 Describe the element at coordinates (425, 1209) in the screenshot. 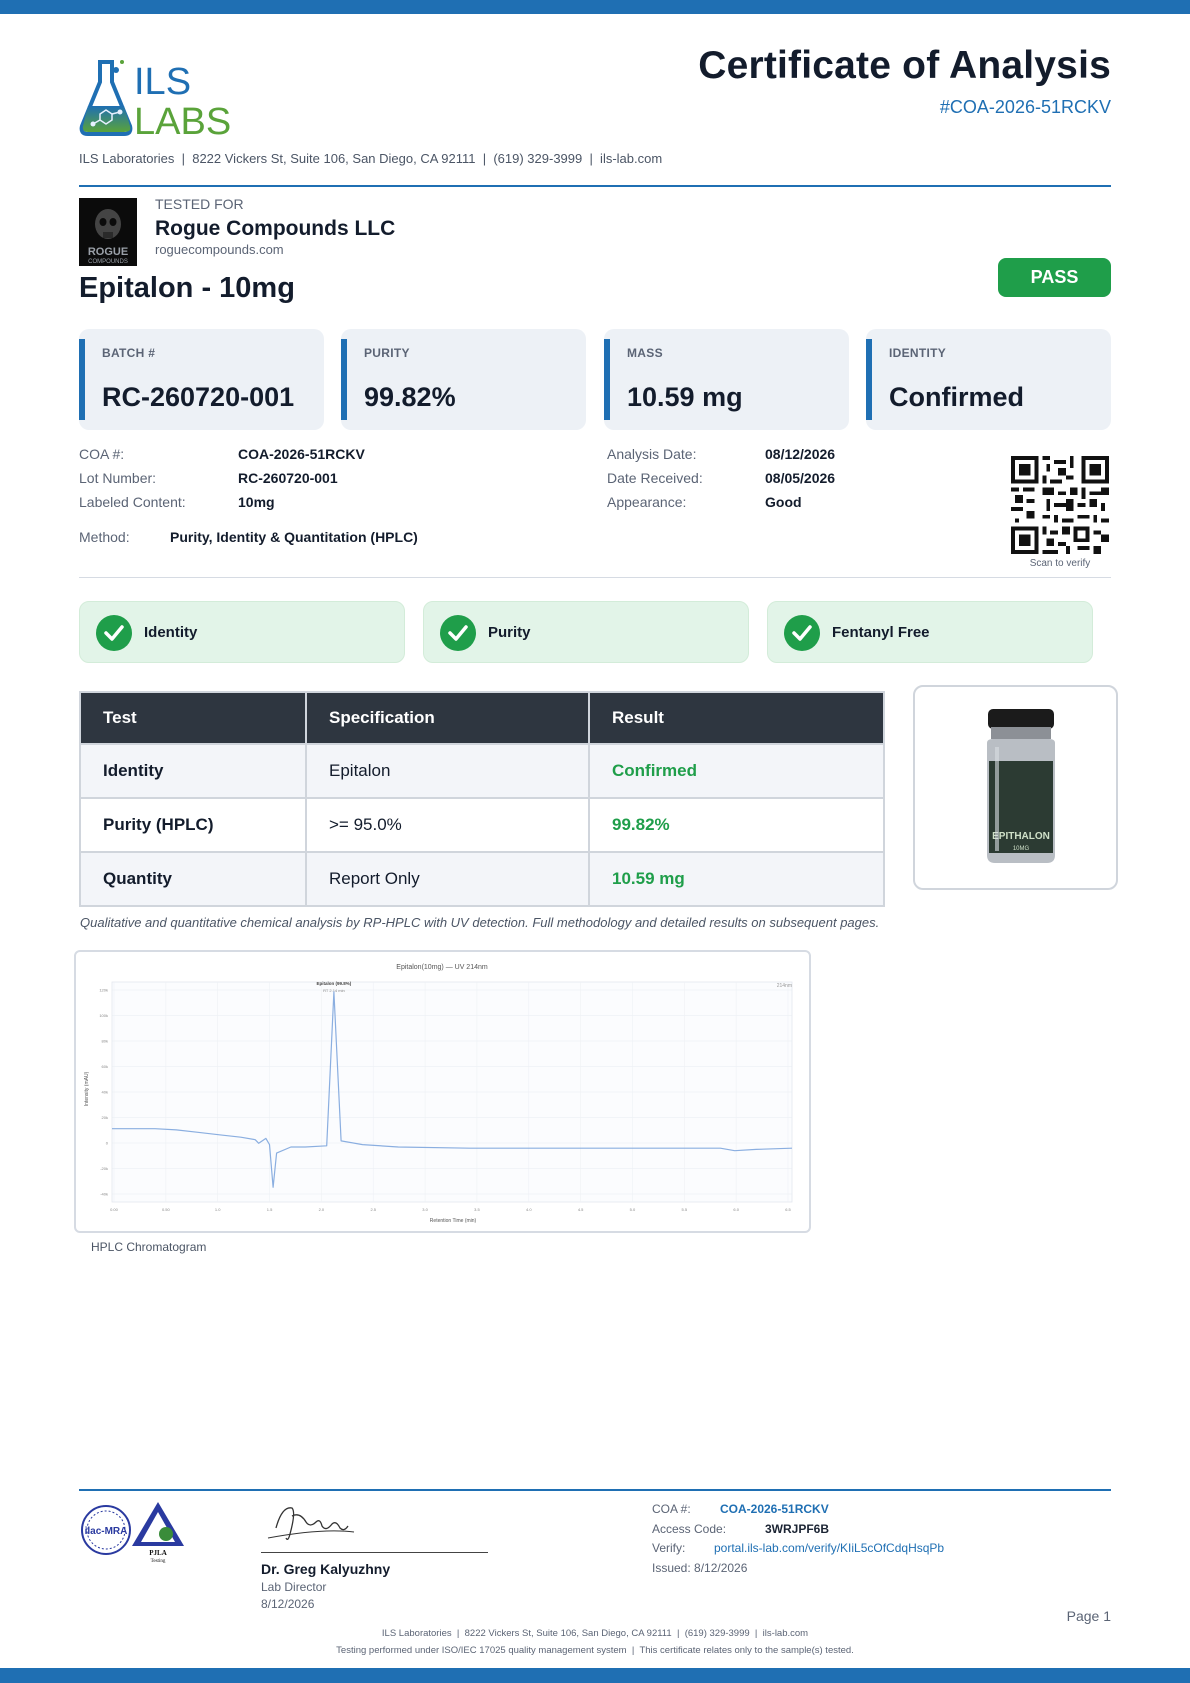

I see `x-tick-label: 3.0` at that location.